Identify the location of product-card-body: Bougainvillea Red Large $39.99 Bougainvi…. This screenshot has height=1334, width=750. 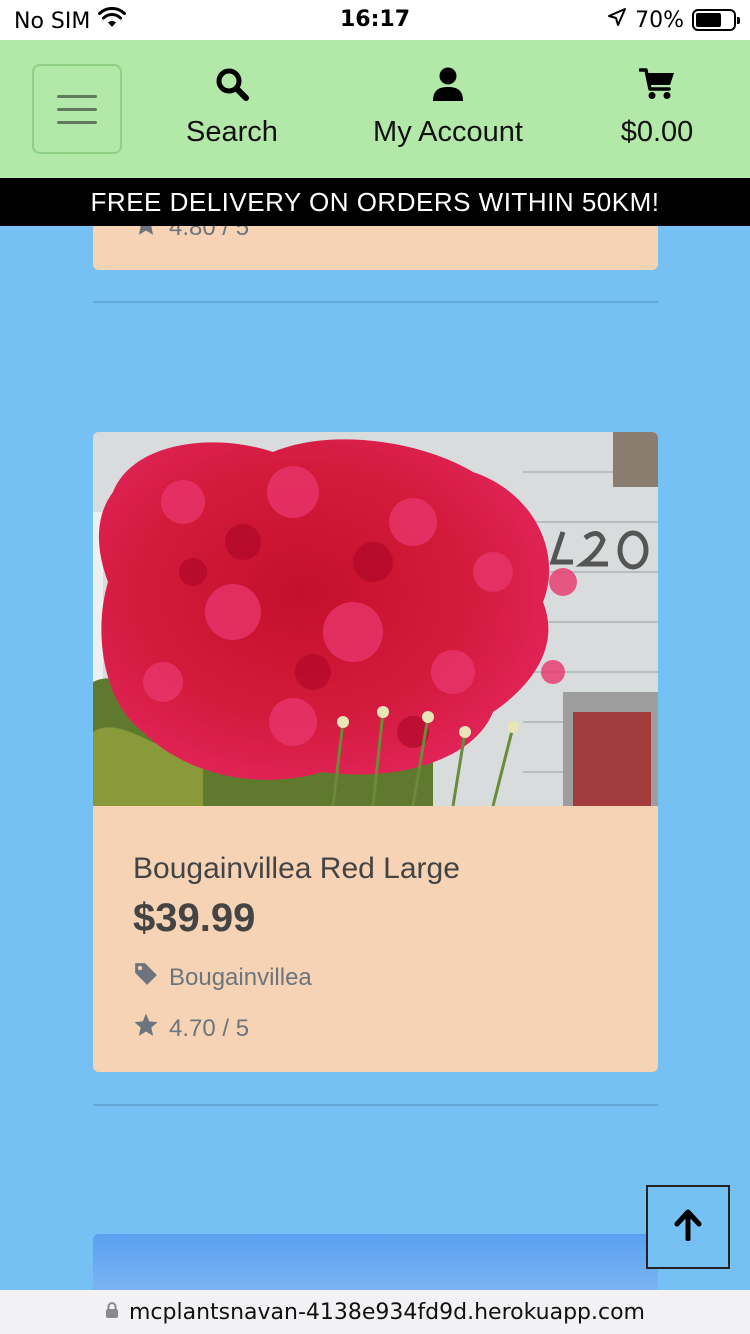
(375, 925).